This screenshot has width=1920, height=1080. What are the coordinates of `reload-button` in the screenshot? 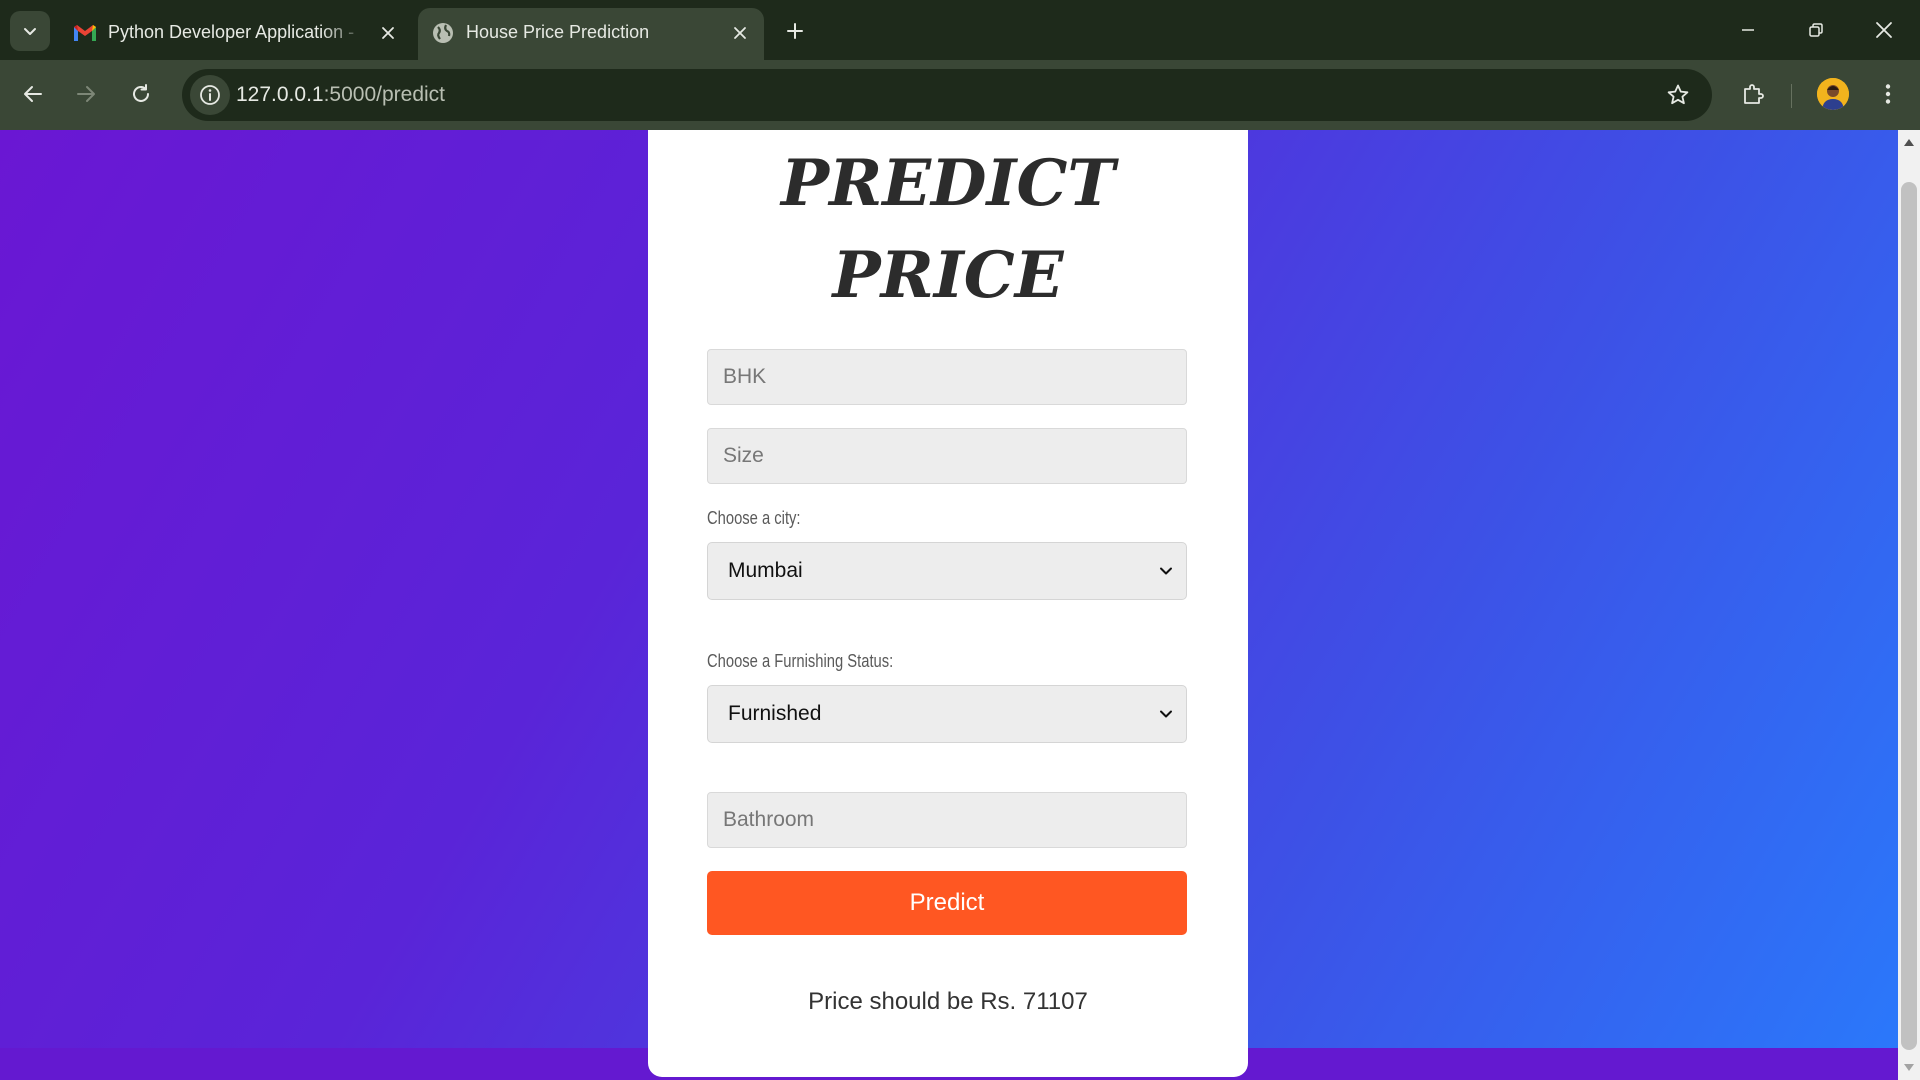 It's located at (141, 94).